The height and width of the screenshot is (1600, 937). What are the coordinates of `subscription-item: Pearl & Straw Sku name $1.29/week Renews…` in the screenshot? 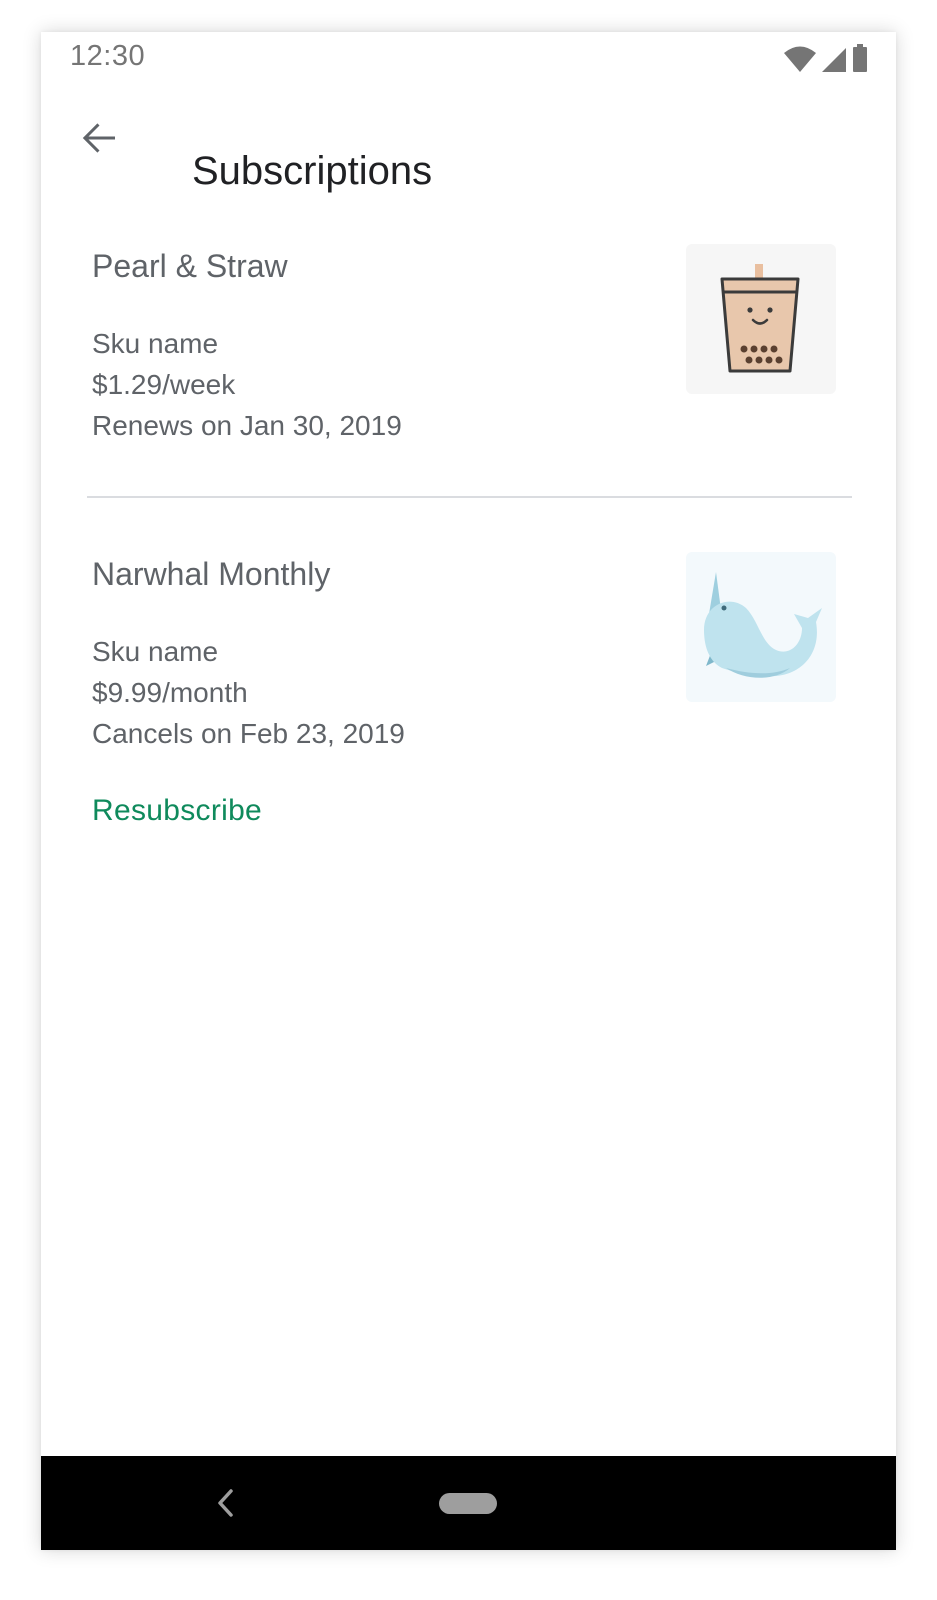 It's located at (468, 362).